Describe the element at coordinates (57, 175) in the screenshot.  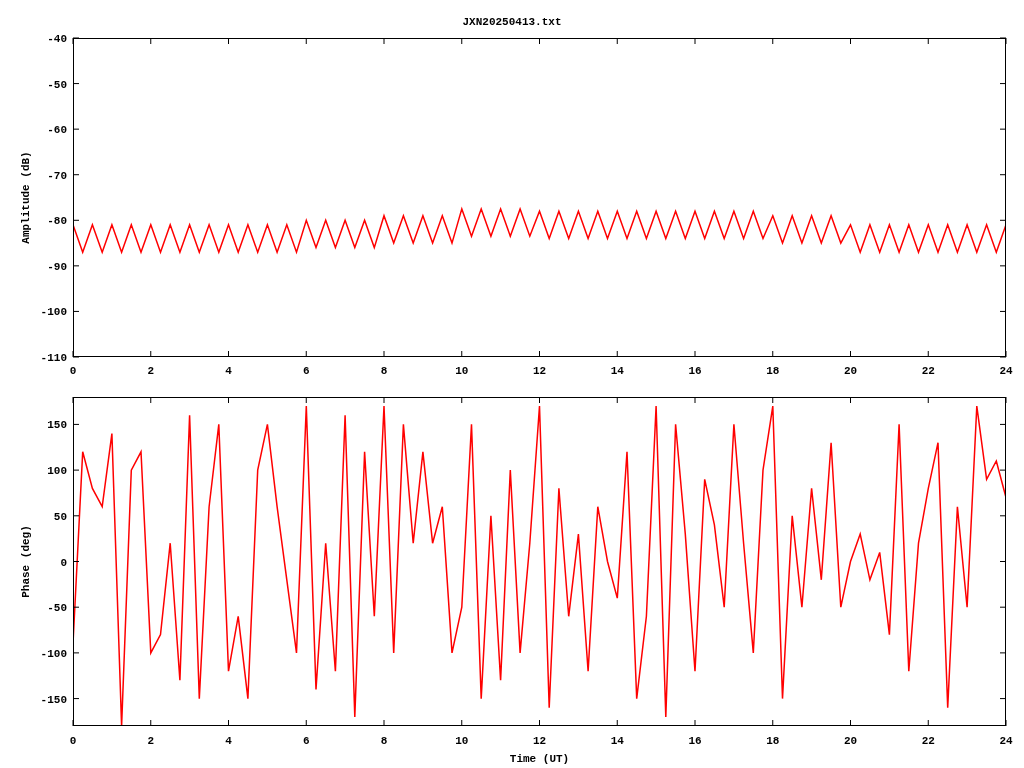
I see `tick-label: -70` at that location.